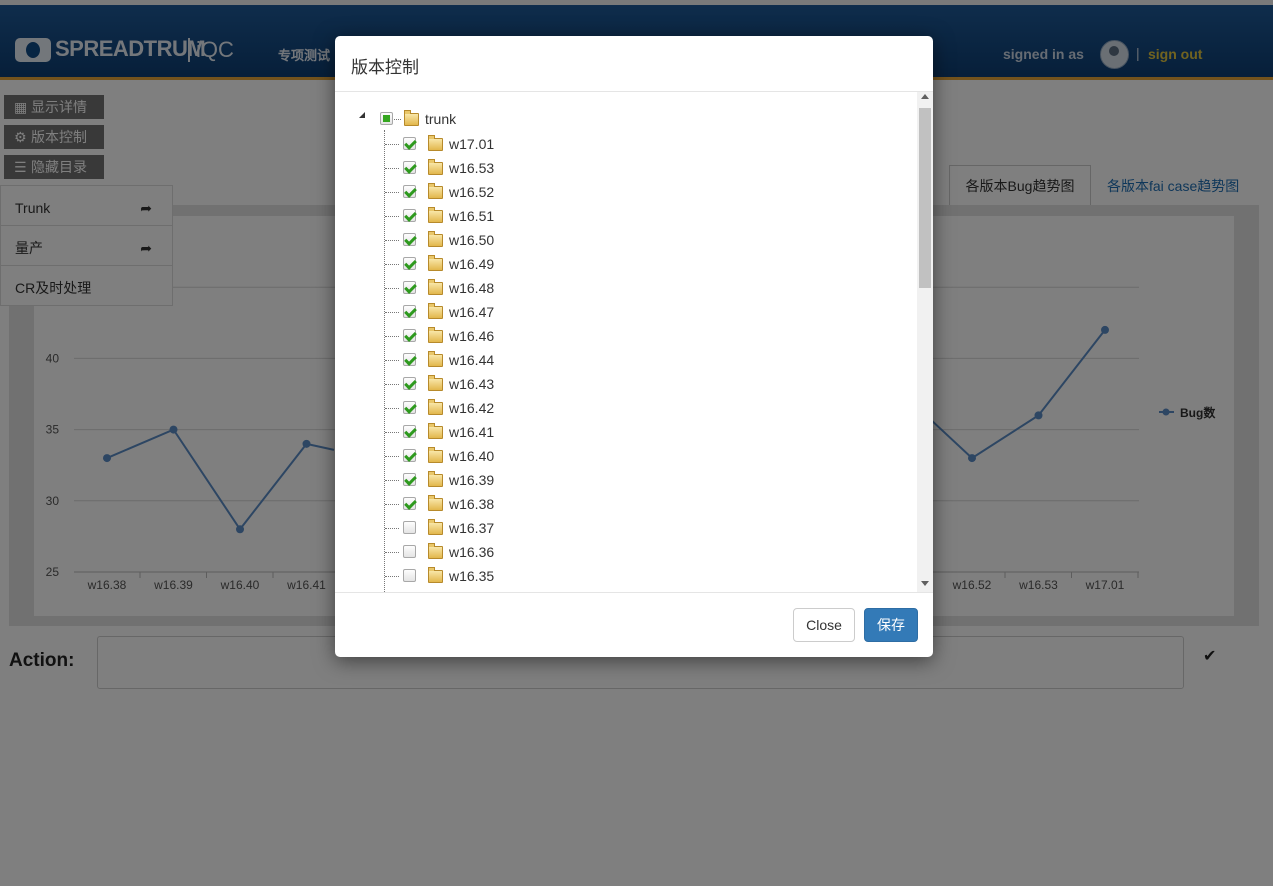 The width and height of the screenshot is (1273, 886). Describe the element at coordinates (472, 168) in the screenshot. I see `tree-item-label: w16.53` at that location.